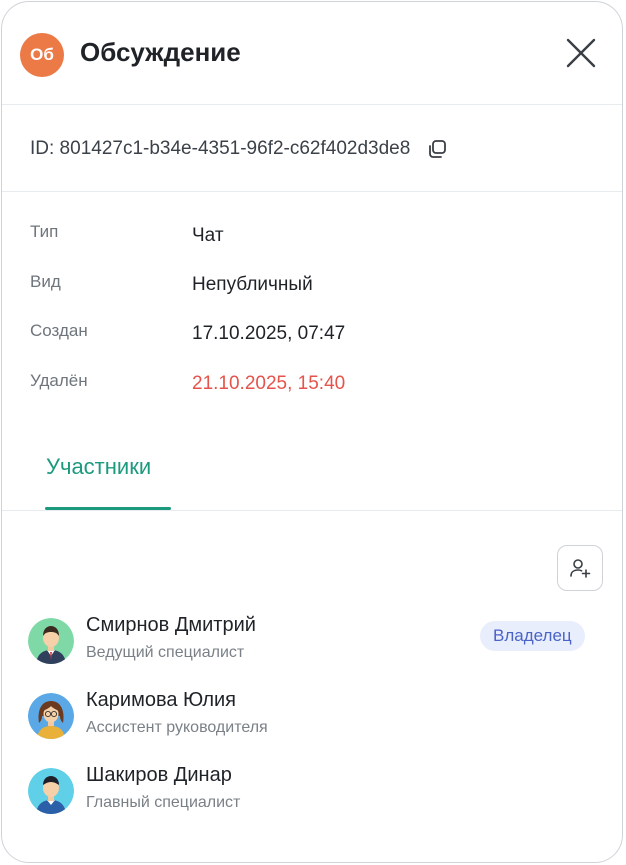 This screenshot has width=626, height=865. Describe the element at coordinates (44, 231) in the screenshot. I see `type-label: Тип` at that location.